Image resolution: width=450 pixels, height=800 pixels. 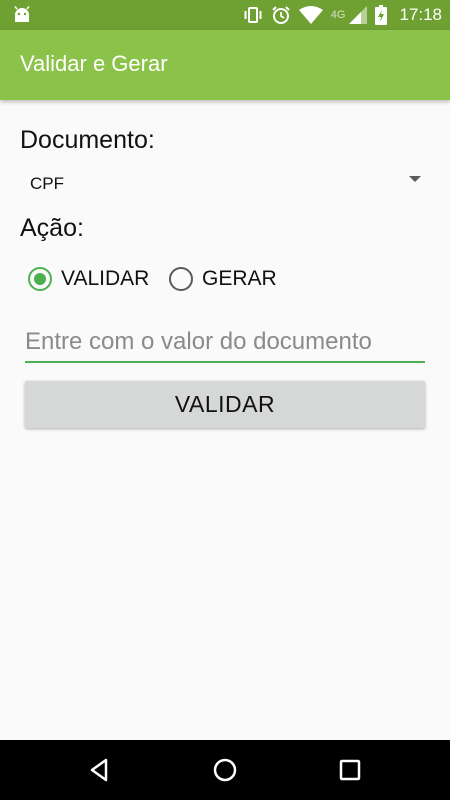 I want to click on signal-icon, so click(x=358, y=15).